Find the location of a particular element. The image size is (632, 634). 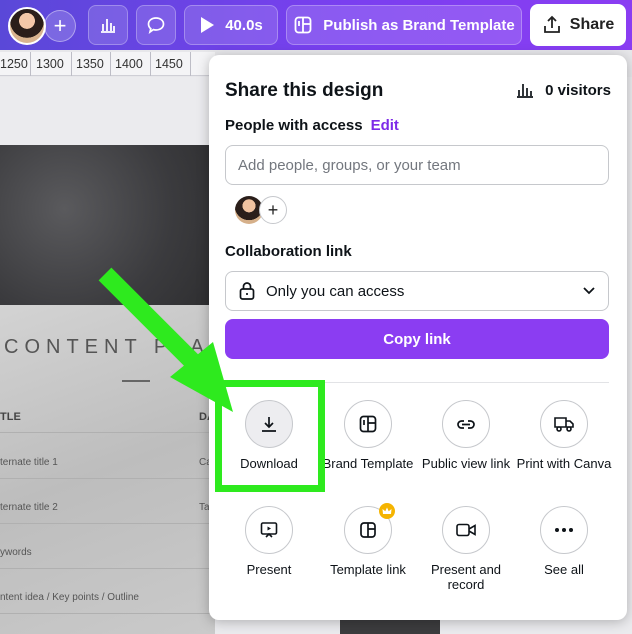

user-avatar is located at coordinates (27, 26).